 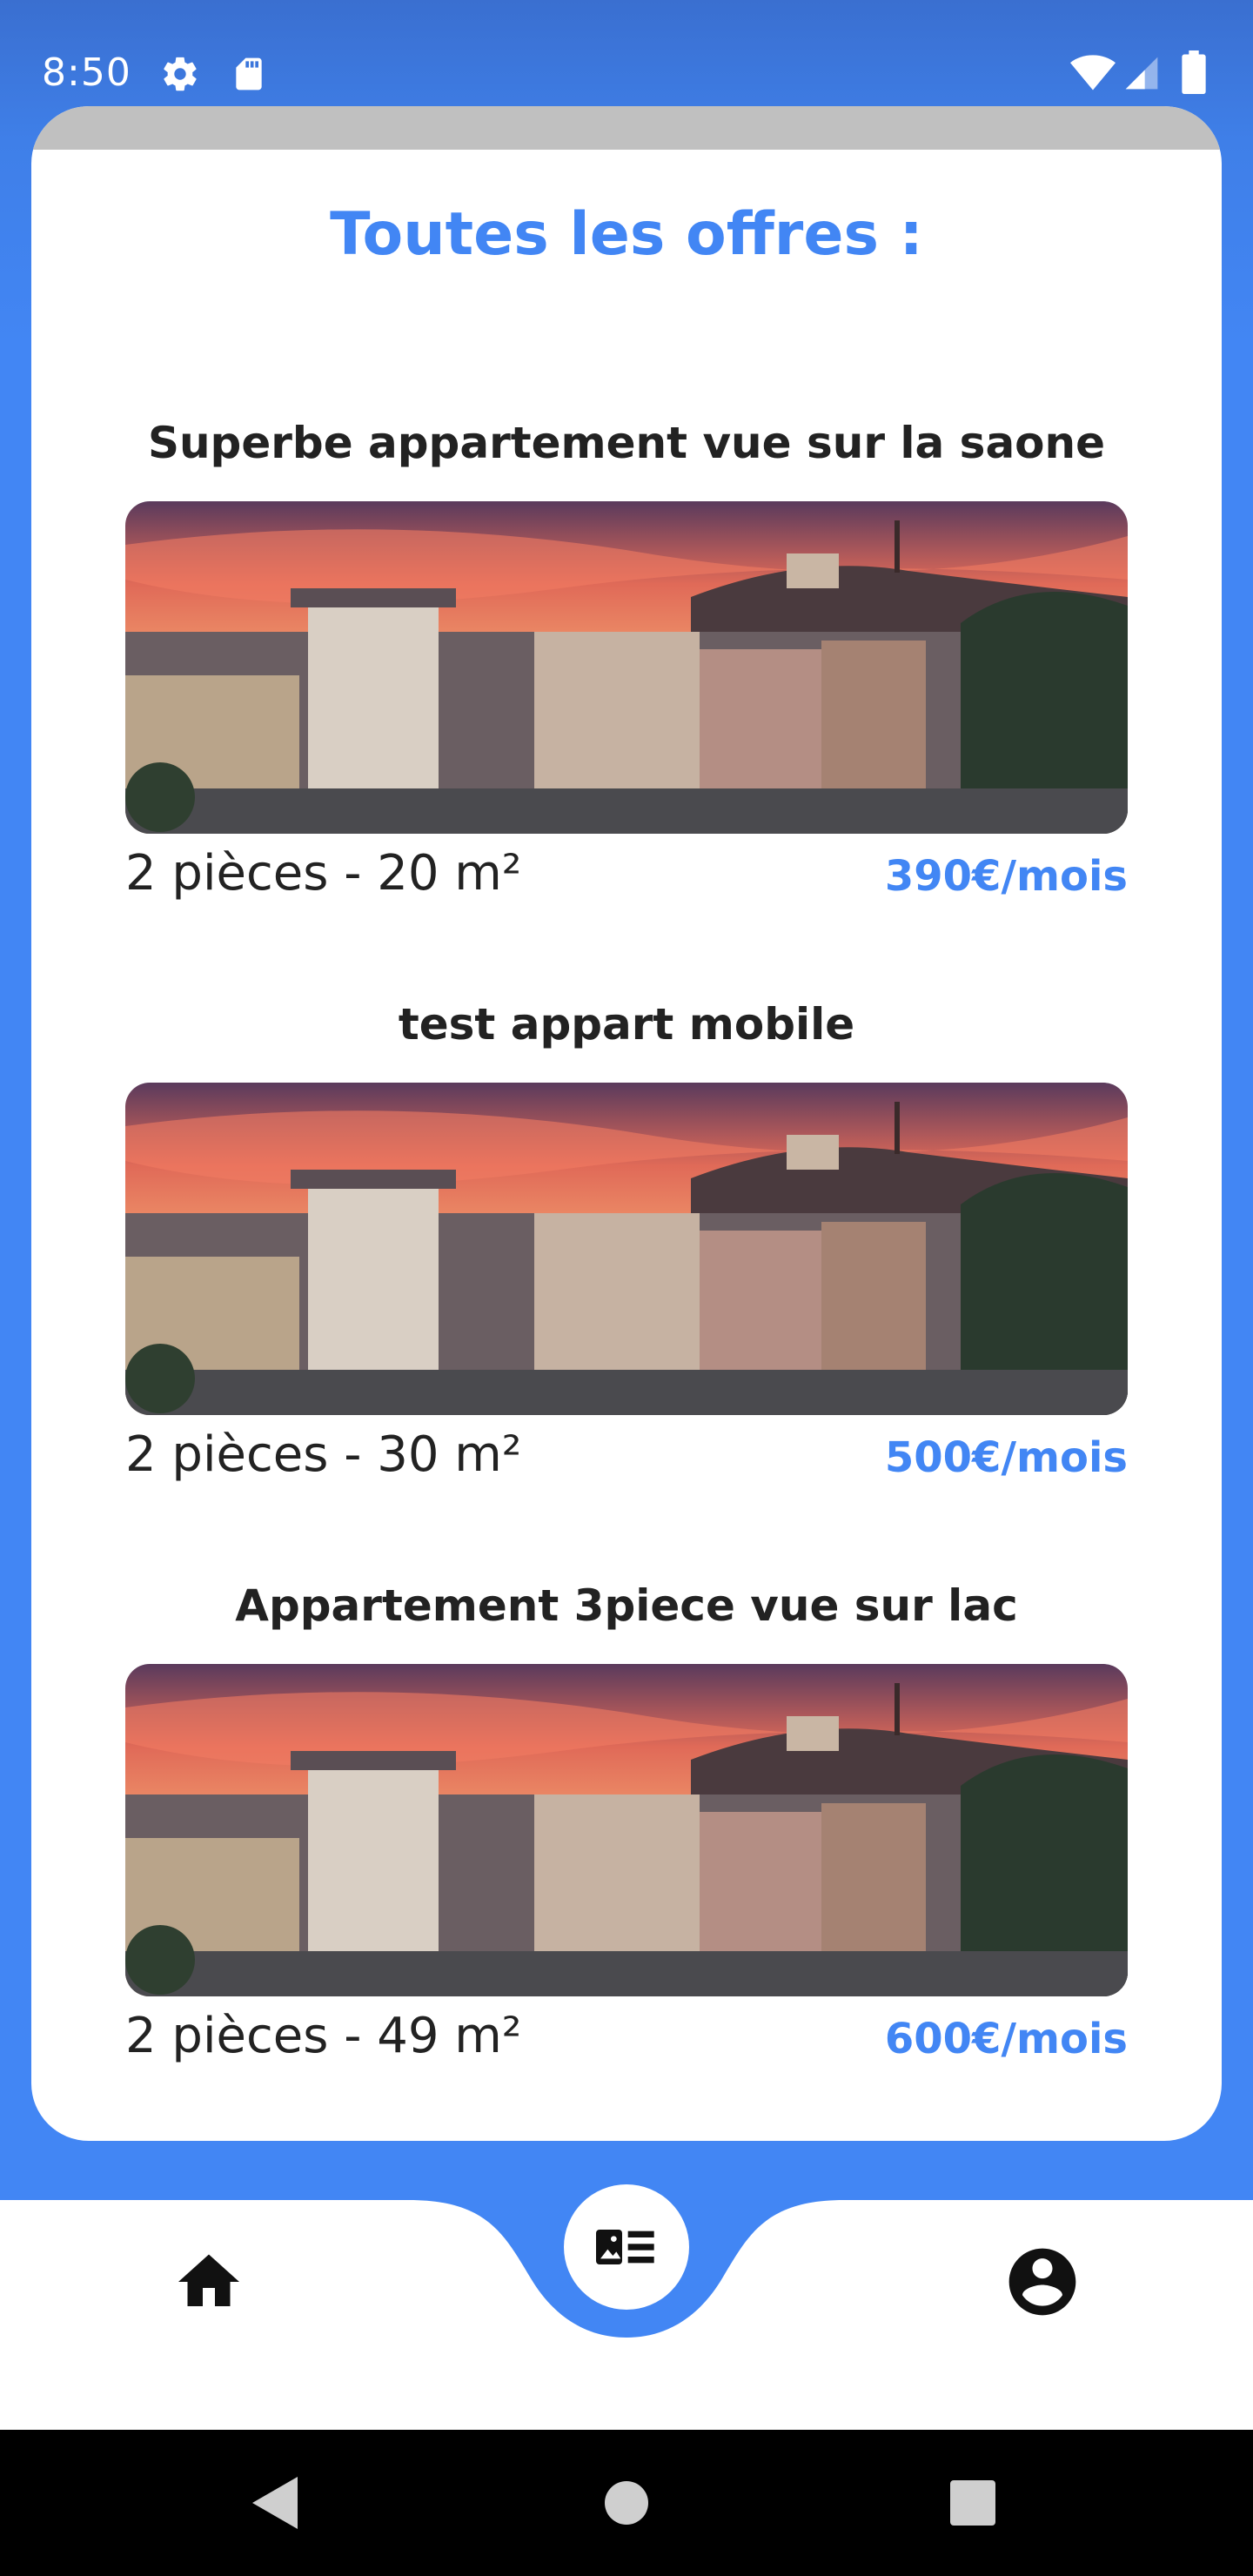 I want to click on system-navigation-bar, so click(x=626, y=2503).